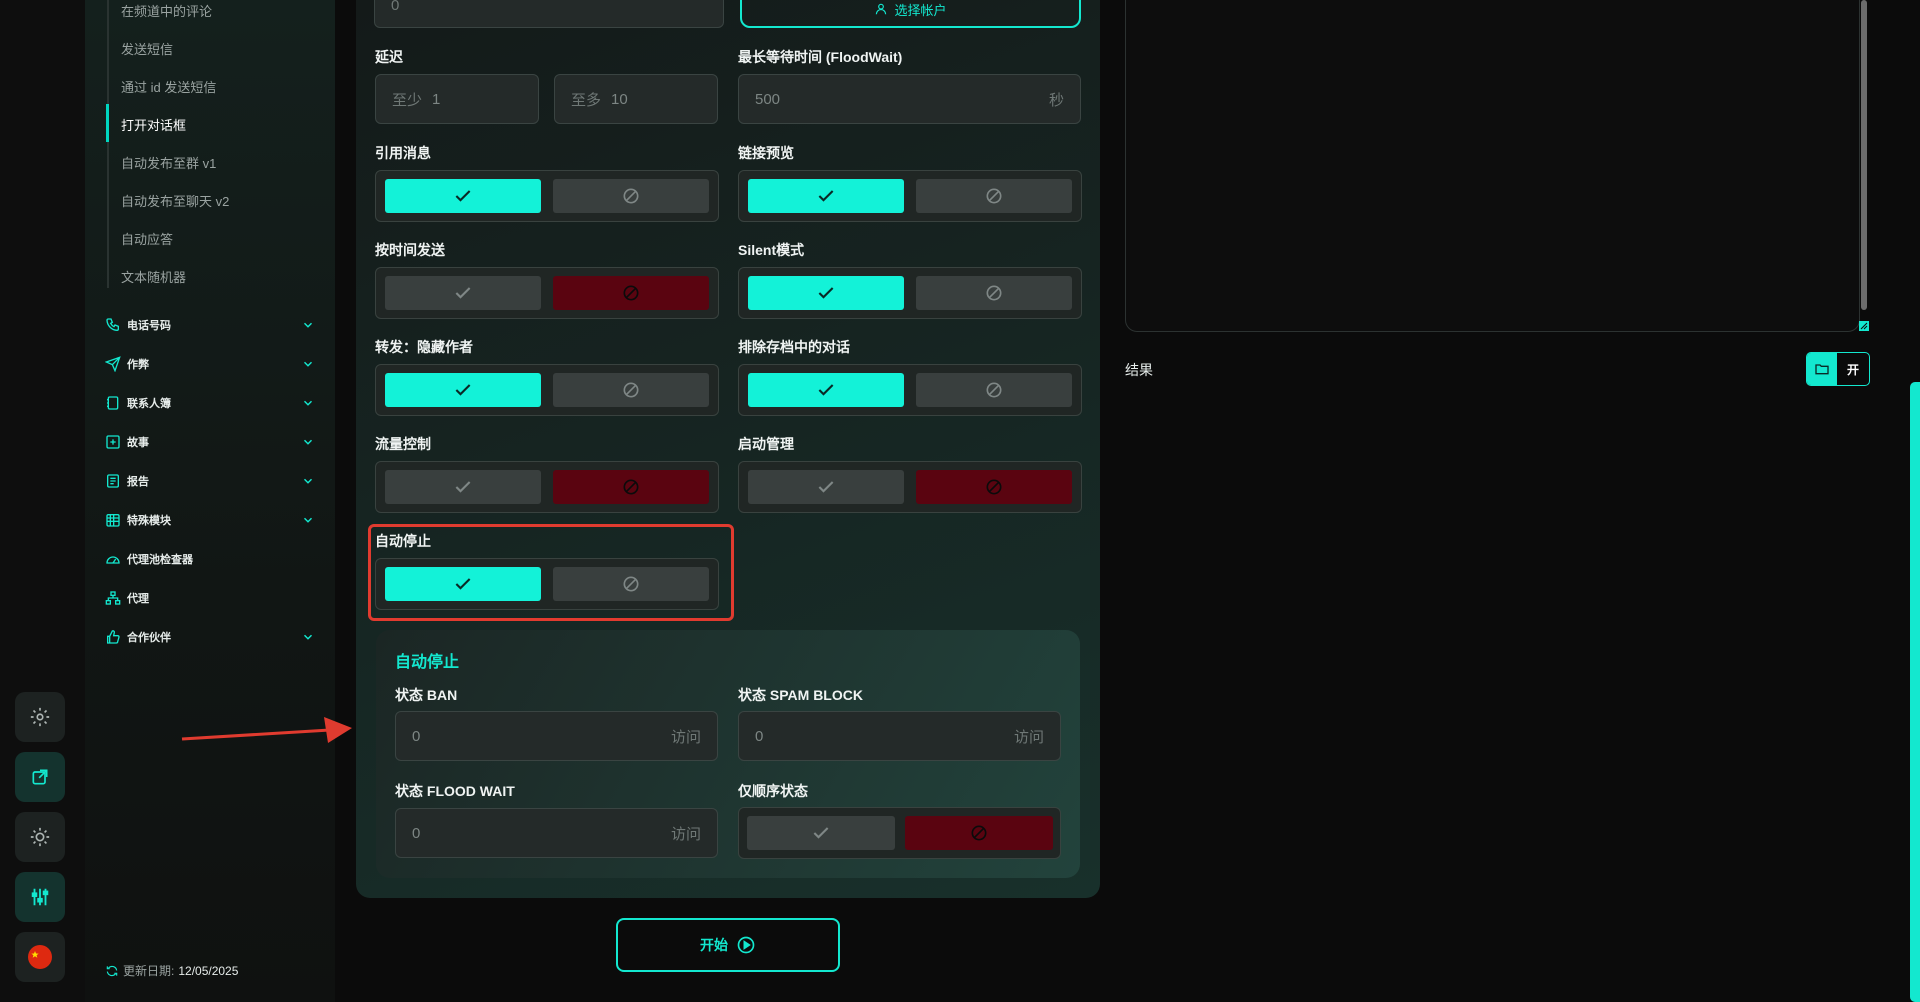 This screenshot has height=1002, width=1920. Describe the element at coordinates (210, 364) in the screenshot. I see `sidebar-item-cheat: 作弊` at that location.